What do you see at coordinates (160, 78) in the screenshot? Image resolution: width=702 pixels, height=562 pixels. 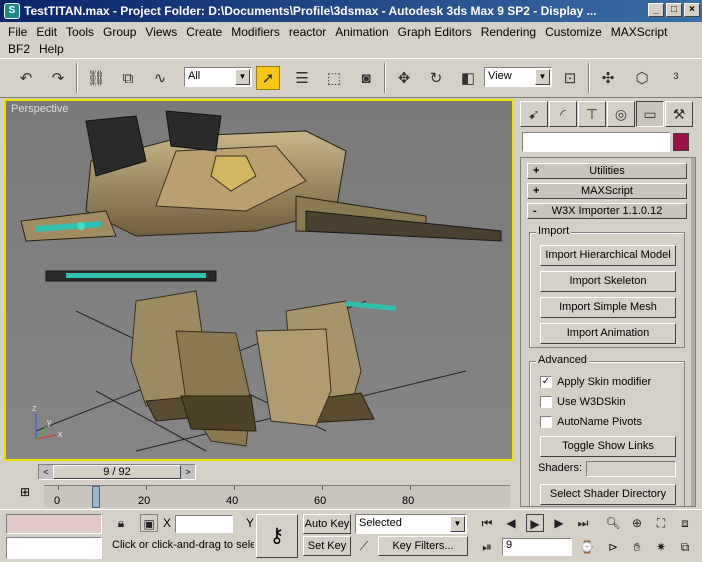 I see `bind-space-warp-icon: ∿` at bounding box center [160, 78].